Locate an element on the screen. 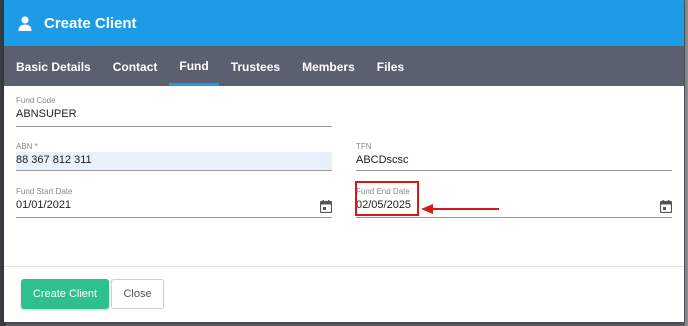 The image size is (688, 326). fund-start-date-input: 01/01/2021 is located at coordinates (174, 207).